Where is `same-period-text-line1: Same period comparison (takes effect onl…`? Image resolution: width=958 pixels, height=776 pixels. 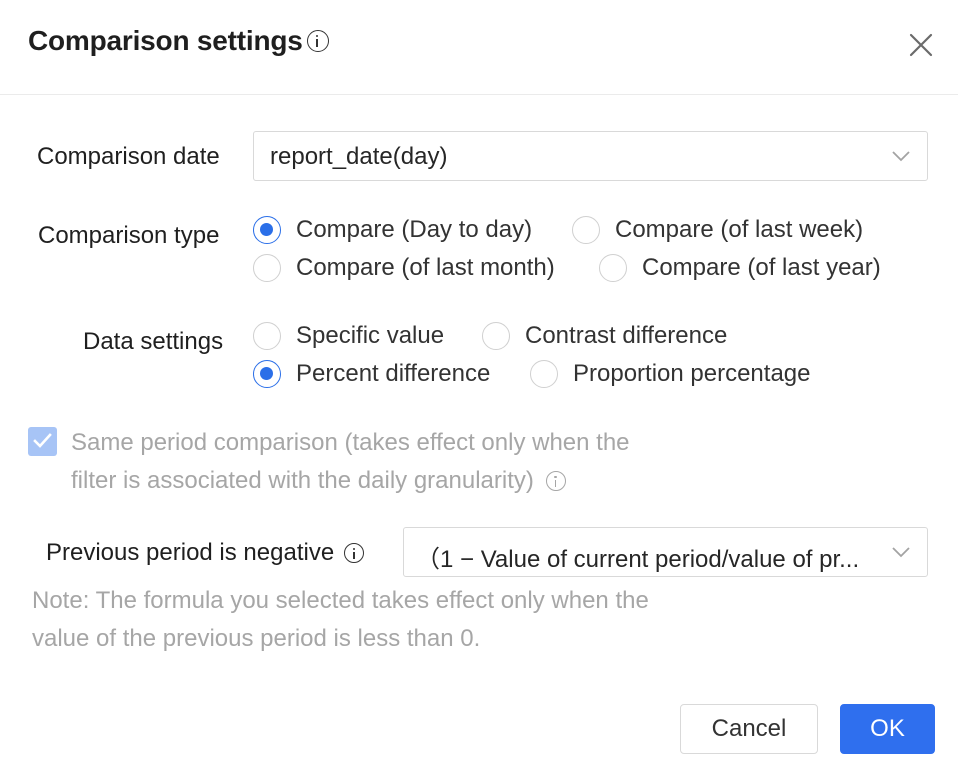 same-period-text-line1: Same period comparison (takes effect onl… is located at coordinates (350, 442).